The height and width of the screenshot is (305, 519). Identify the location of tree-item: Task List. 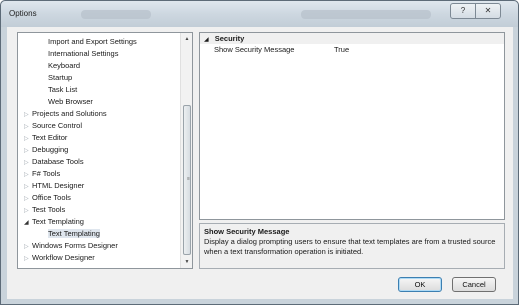
(62, 90).